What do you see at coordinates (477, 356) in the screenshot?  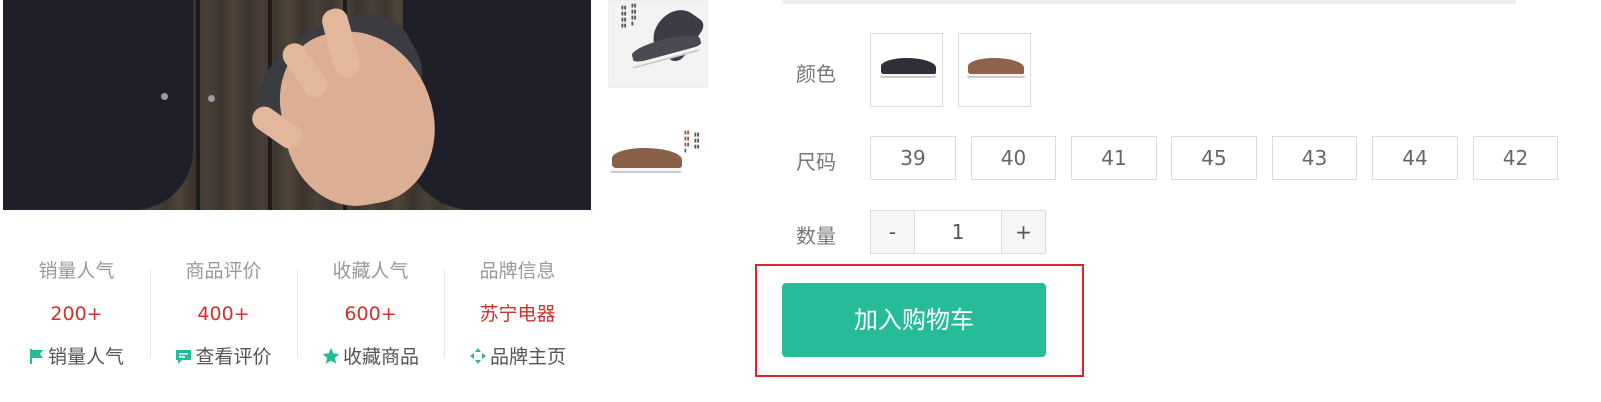 I see `brand-icon` at bounding box center [477, 356].